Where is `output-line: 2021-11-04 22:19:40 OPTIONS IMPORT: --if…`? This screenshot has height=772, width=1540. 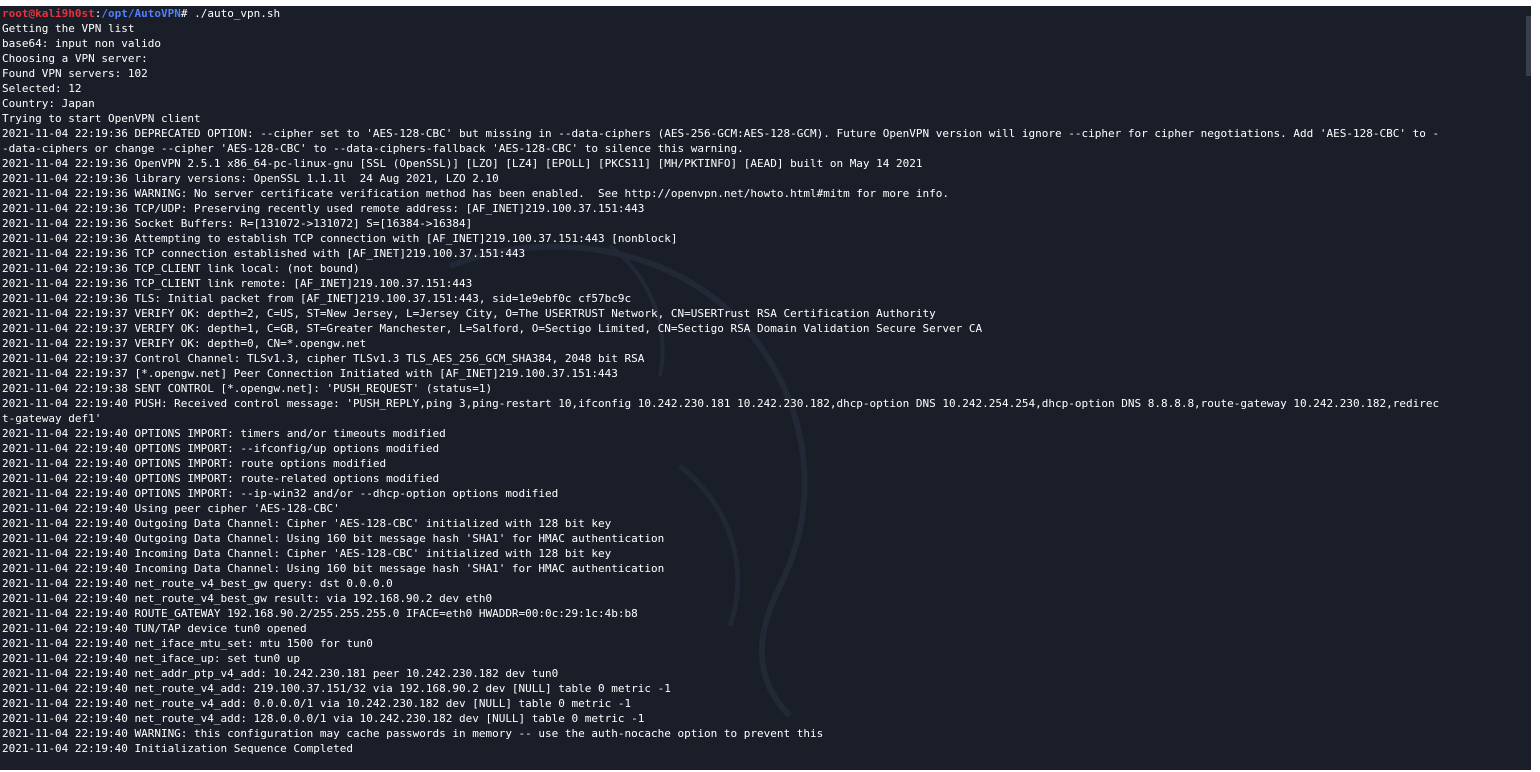 output-line: 2021-11-04 22:19:40 OPTIONS IMPORT: --if… is located at coordinates (221, 448).